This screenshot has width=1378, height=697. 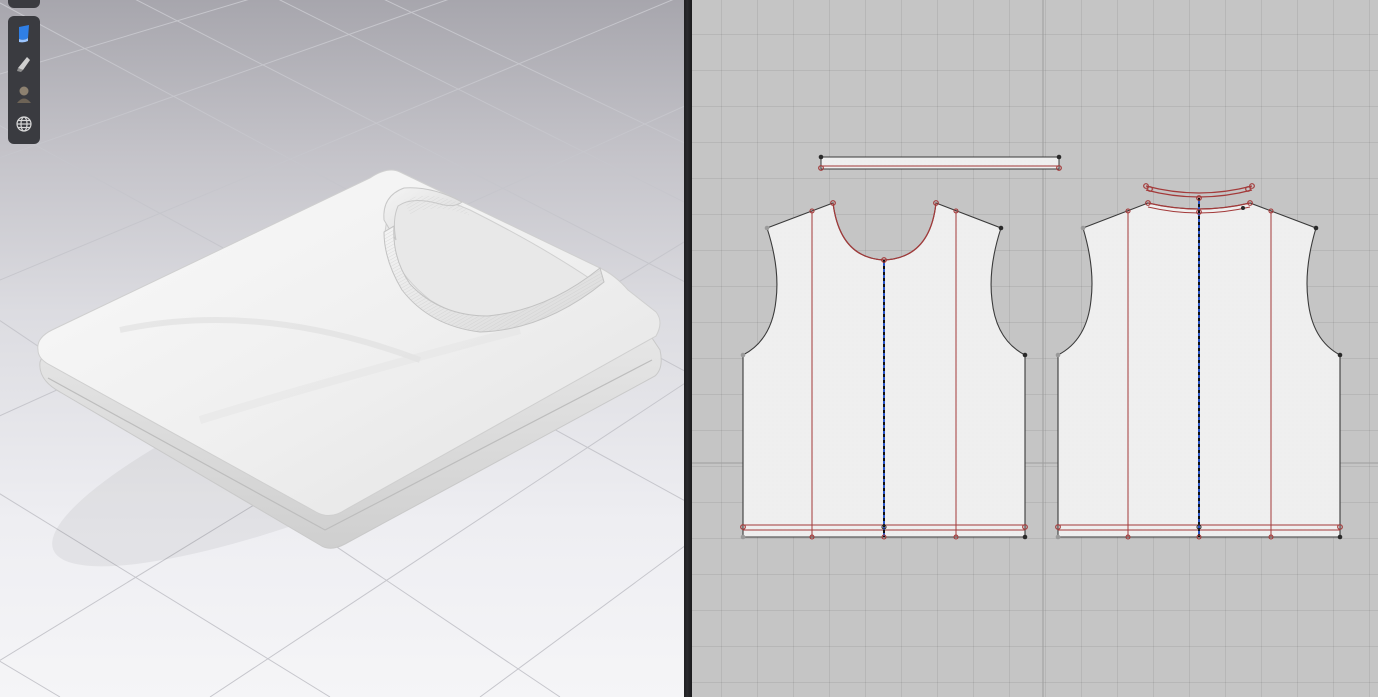 What do you see at coordinates (24, 4) in the screenshot?
I see `toolbar-top-cap` at bounding box center [24, 4].